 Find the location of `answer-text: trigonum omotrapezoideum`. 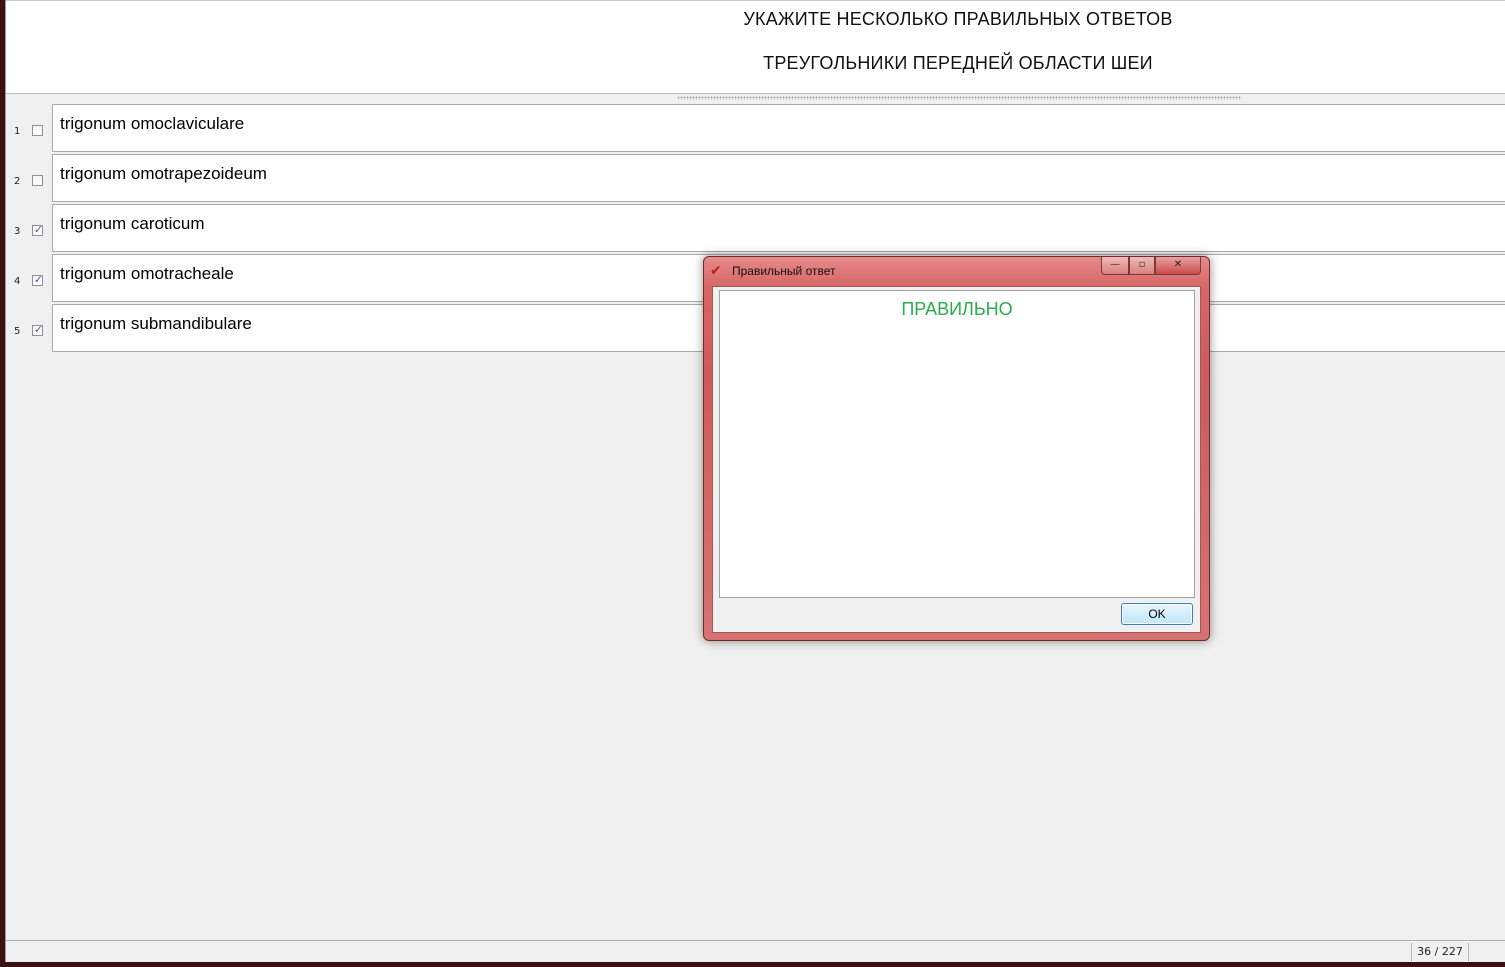

answer-text: trigonum omotrapezoideum is located at coordinates (163, 173).